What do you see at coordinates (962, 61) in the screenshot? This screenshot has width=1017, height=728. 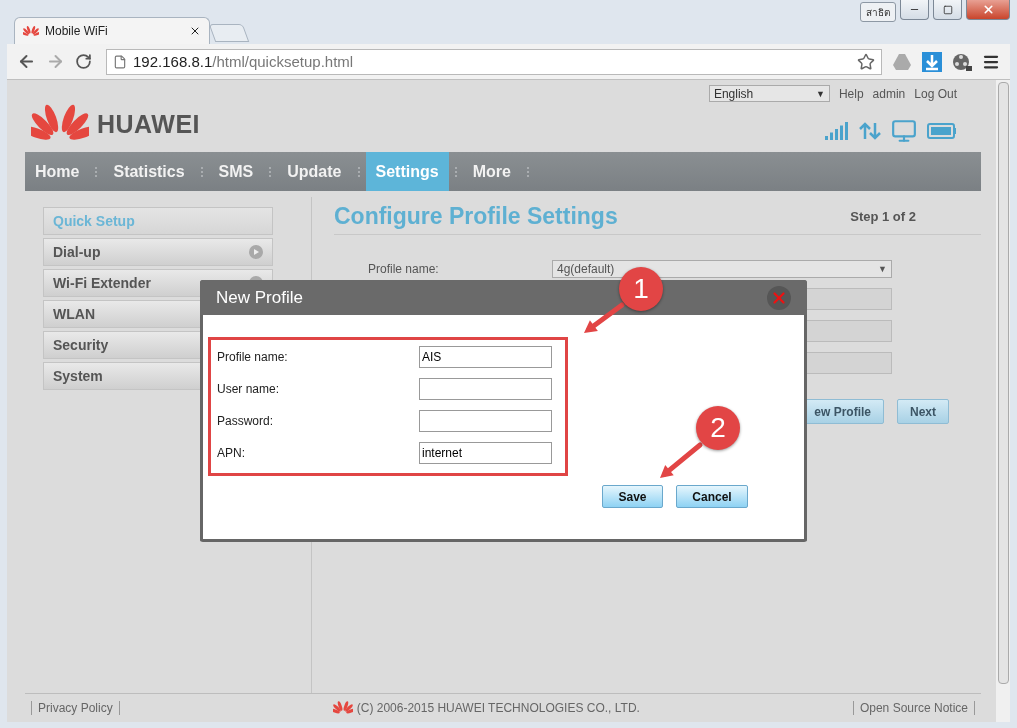 I see `film-reel-icon` at bounding box center [962, 61].